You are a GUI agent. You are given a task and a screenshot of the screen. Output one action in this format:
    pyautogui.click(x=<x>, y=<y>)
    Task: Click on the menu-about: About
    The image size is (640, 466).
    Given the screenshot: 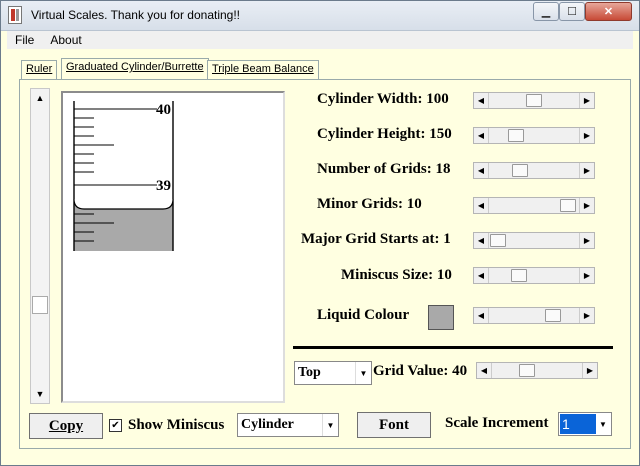 What is the action you would take?
    pyautogui.click(x=65, y=40)
    